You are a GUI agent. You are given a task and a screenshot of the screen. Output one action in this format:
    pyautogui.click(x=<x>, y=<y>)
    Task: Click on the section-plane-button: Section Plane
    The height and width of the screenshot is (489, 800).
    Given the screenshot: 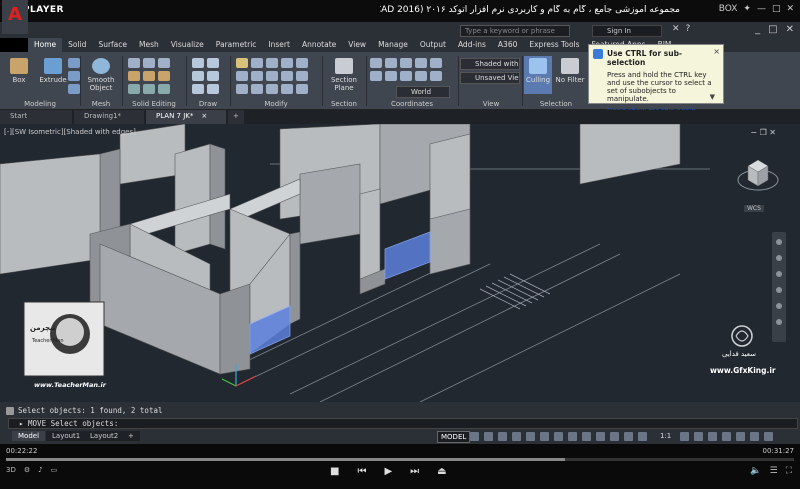 What is the action you would take?
    pyautogui.click(x=344, y=75)
    